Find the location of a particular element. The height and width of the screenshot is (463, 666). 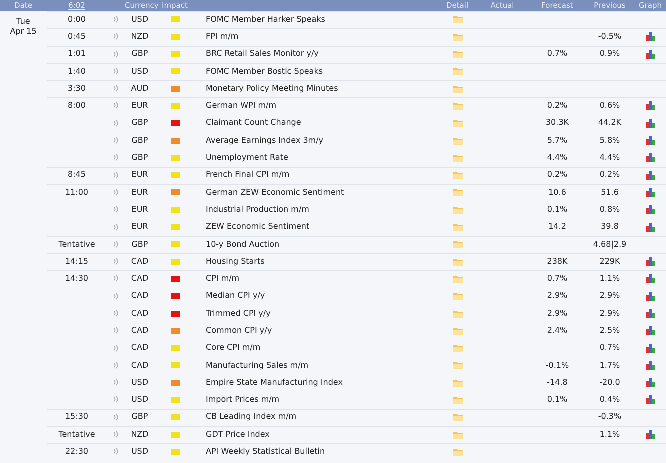

event-name: German ZEW Economic Sentiment is located at coordinates (275, 192).